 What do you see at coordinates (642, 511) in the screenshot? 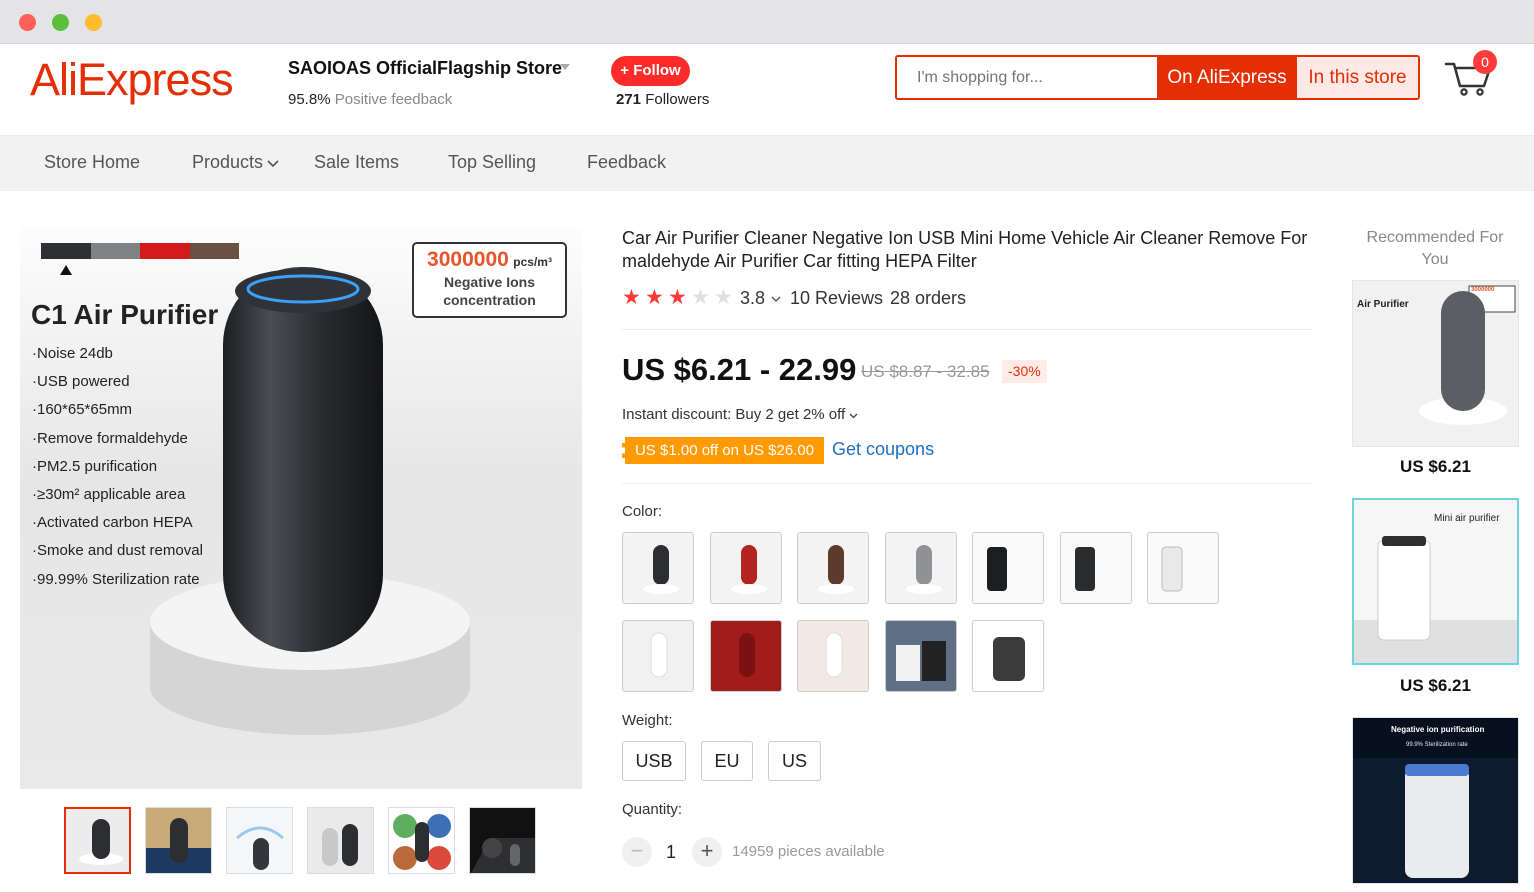
I see `color-label: Color:` at bounding box center [642, 511].